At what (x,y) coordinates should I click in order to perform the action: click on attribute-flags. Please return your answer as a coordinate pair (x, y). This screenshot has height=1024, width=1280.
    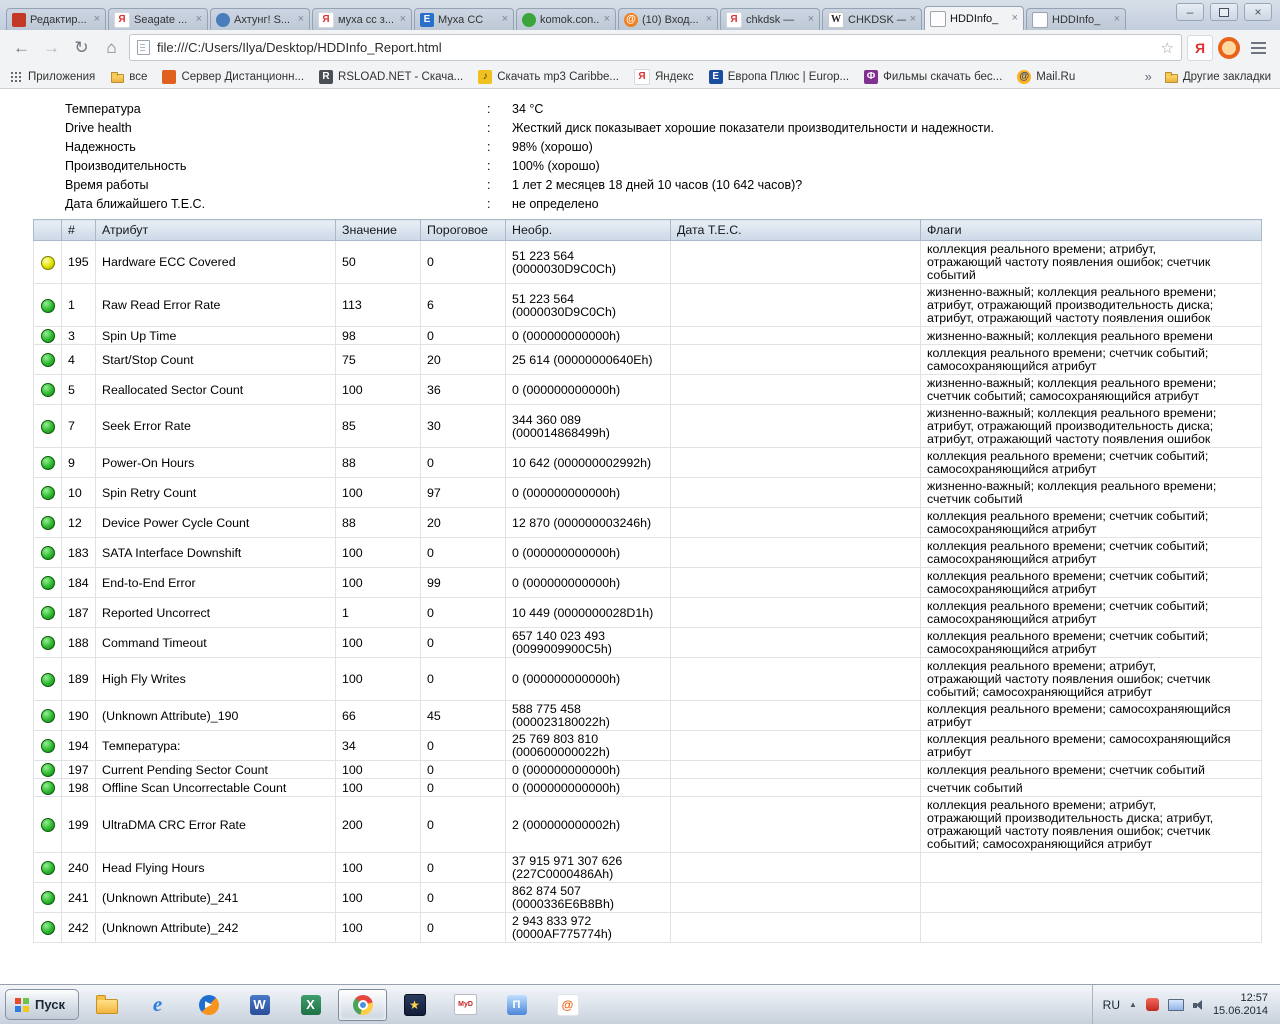
    Looking at the image, I should click on (1091, 897).